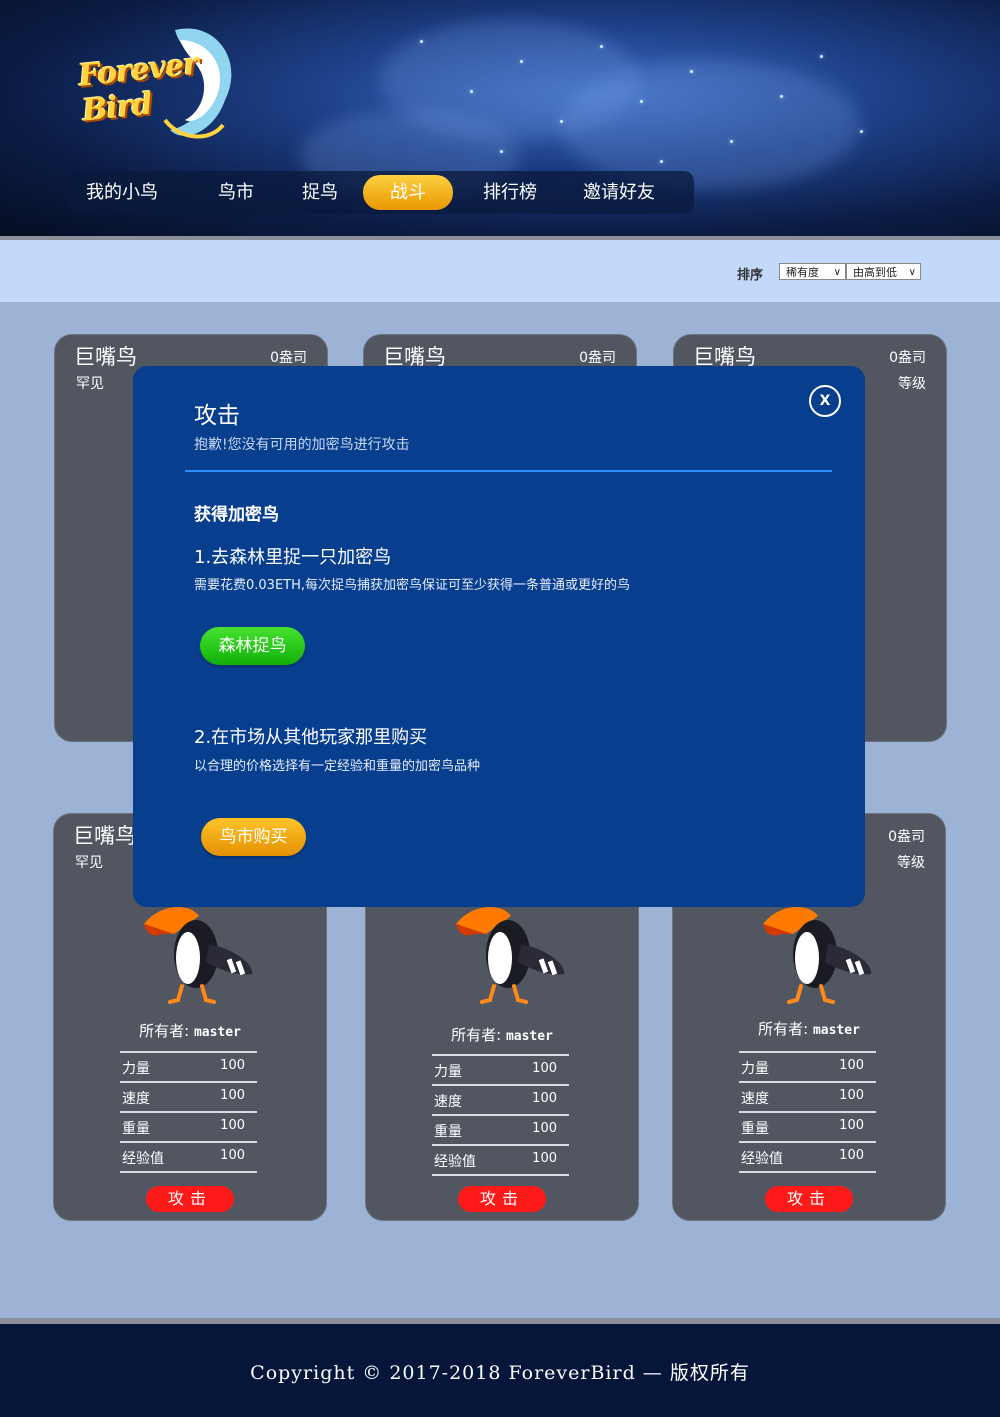 This screenshot has width=1000, height=1417. I want to click on forest-catch-button: 森林捉鸟, so click(252, 646).